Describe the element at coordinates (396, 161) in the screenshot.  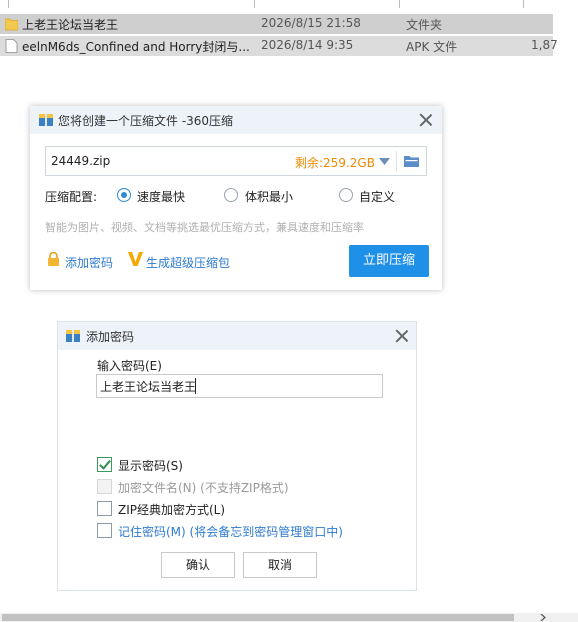
I see `divider` at that location.